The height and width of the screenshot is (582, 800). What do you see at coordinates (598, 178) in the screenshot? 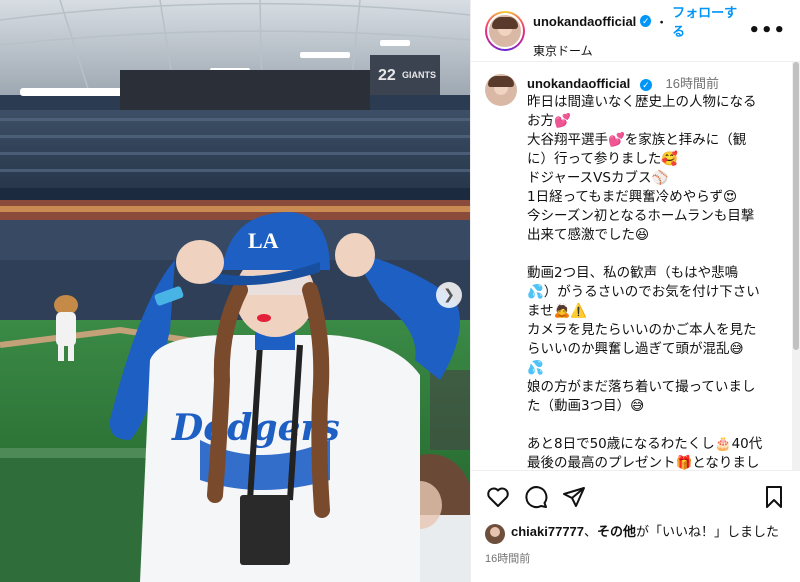
I see `caption-line: ドジャースVSカブス⚾` at bounding box center [598, 178].